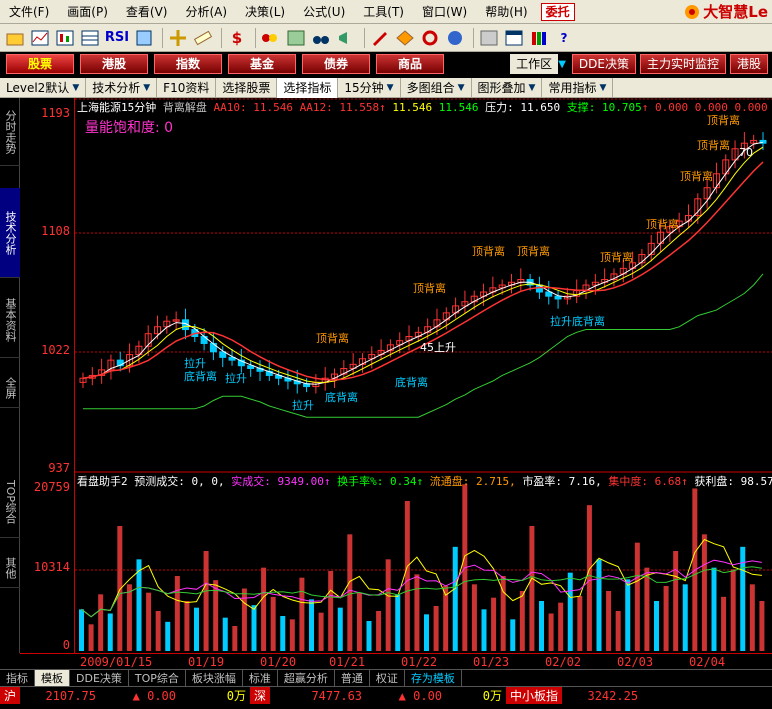 The height and width of the screenshot is (709, 772). I want to click on window-icon, so click(489, 38).